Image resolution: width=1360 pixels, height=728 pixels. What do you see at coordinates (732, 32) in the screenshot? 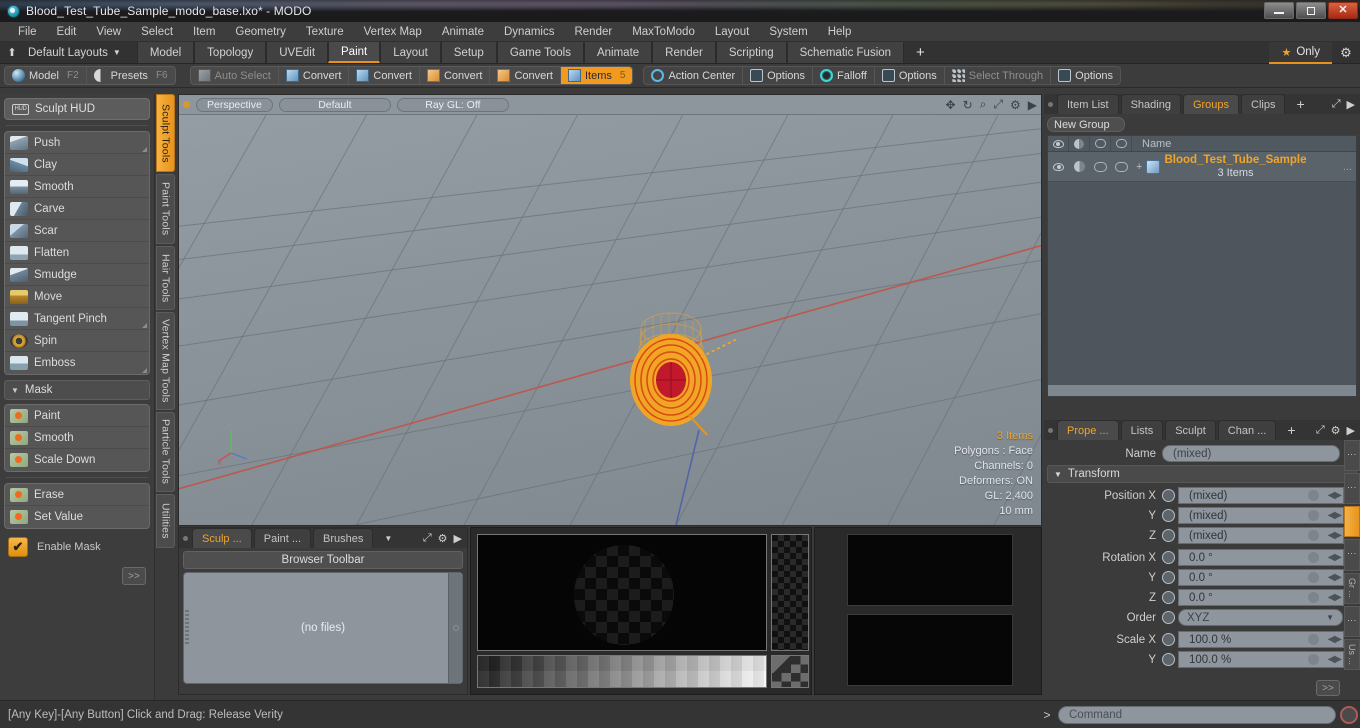
I see `menu-layout: Layout` at bounding box center [732, 32].